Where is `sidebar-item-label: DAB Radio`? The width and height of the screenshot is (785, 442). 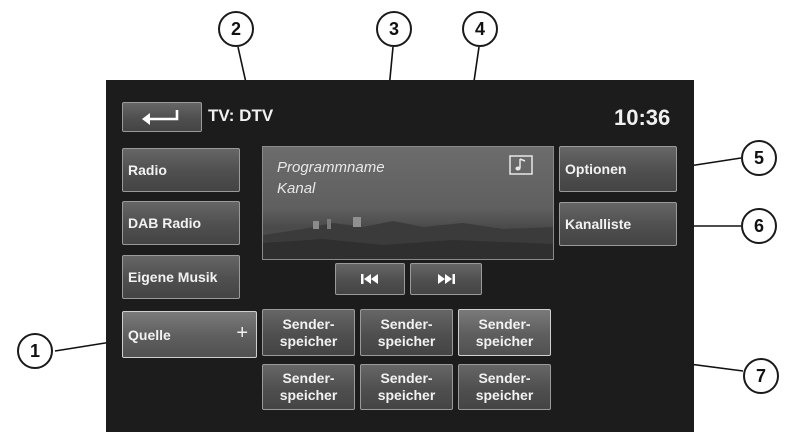 sidebar-item-label: DAB Radio is located at coordinates (165, 223).